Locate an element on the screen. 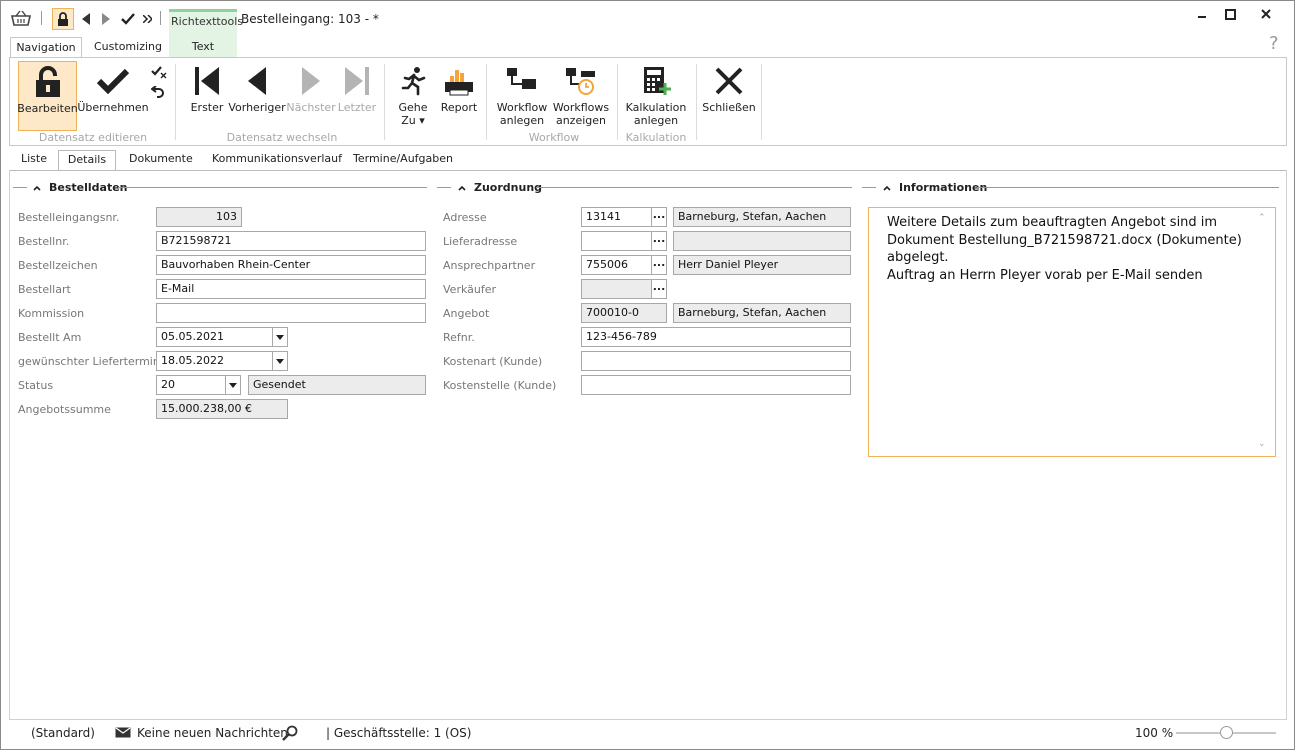  lock-icon is located at coordinates (48, 82).